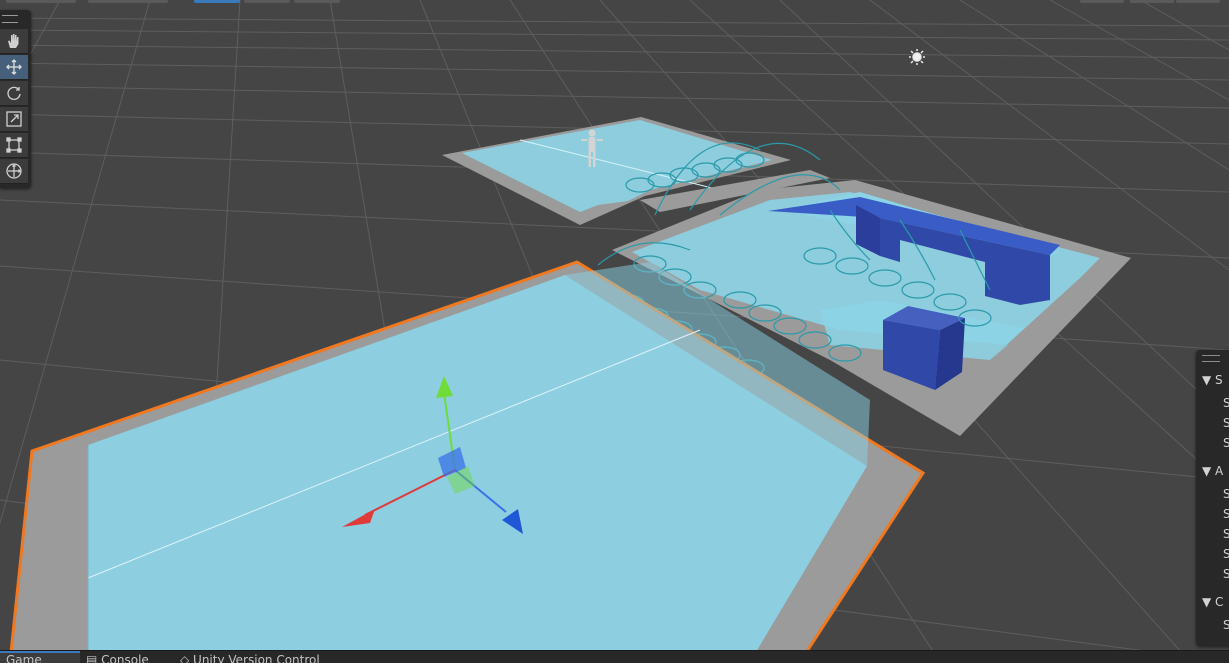  I want to click on hand-tool-button, so click(14, 41).